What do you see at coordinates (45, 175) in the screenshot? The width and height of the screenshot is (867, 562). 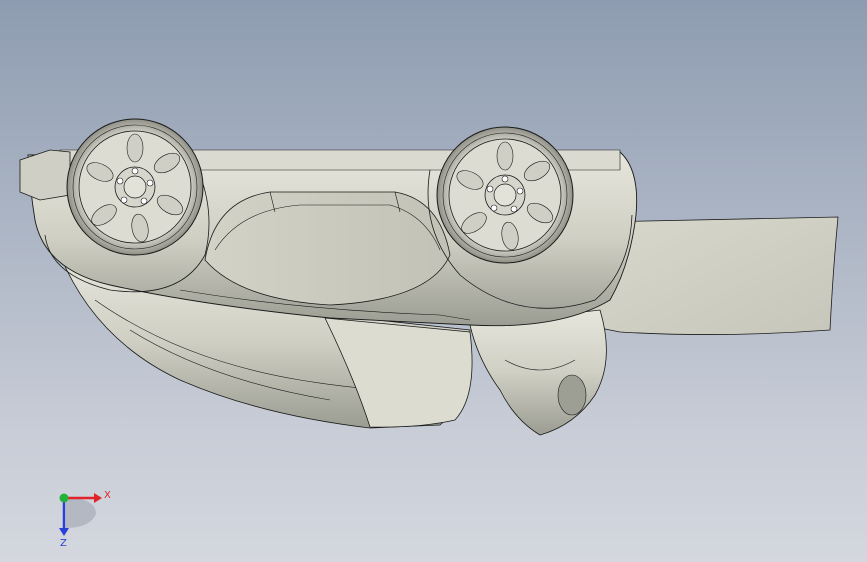 I see `front-bumper-block` at bounding box center [45, 175].